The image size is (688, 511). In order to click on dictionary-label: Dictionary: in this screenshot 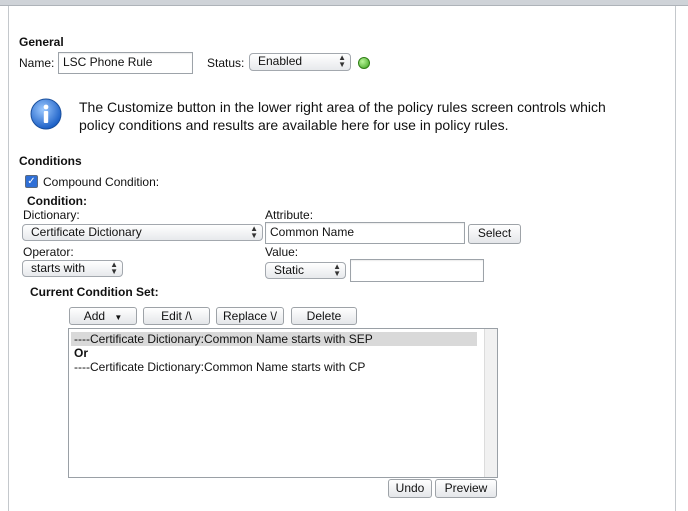, I will do `click(51, 215)`.